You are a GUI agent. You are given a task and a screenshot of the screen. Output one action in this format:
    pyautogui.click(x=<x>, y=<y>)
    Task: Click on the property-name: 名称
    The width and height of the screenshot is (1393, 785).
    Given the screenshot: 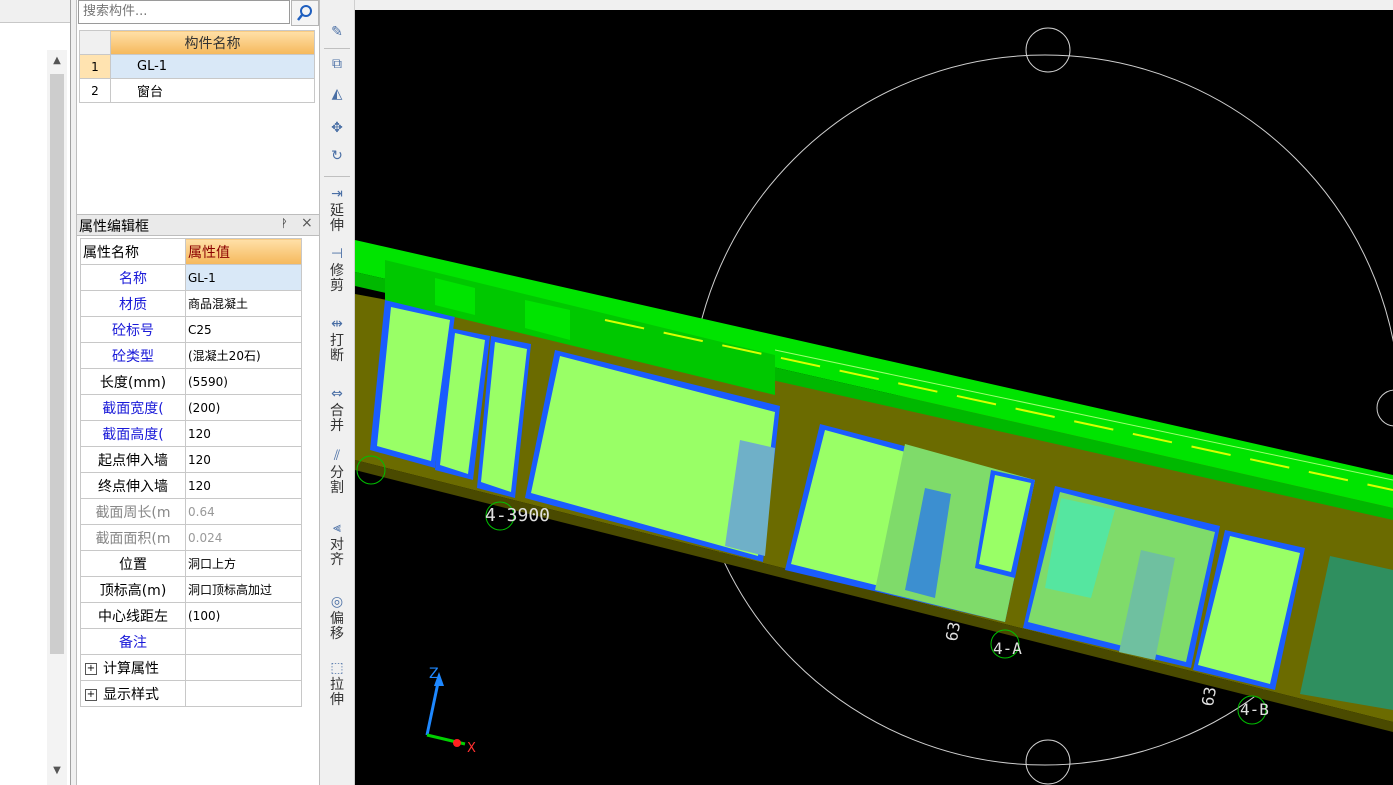 What is the action you would take?
    pyautogui.click(x=133, y=277)
    